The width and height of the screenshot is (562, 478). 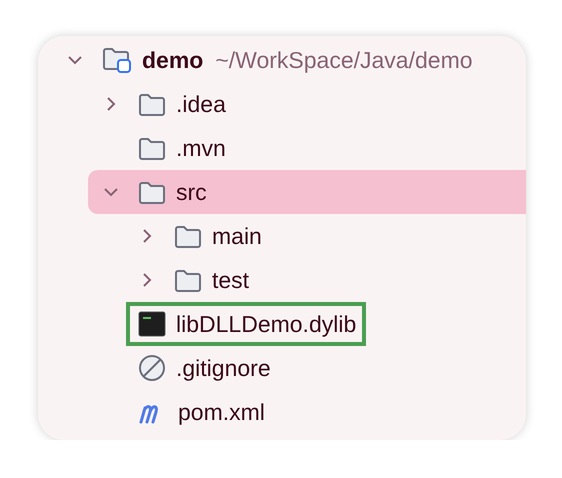 What do you see at coordinates (307, 368) in the screenshot?
I see `tree-row: .gitignore` at bounding box center [307, 368].